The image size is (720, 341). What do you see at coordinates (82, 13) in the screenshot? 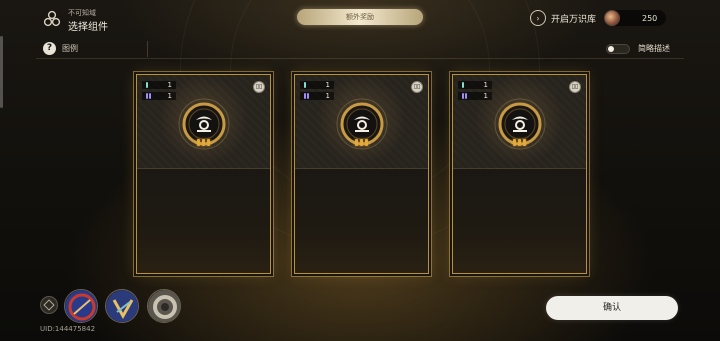
I see `section-subtitle: 不可知域` at bounding box center [82, 13].